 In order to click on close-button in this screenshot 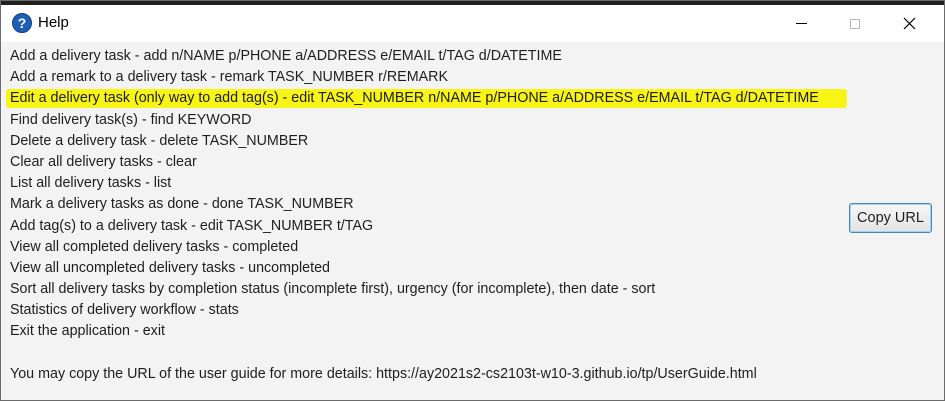, I will do `click(909, 23)`.